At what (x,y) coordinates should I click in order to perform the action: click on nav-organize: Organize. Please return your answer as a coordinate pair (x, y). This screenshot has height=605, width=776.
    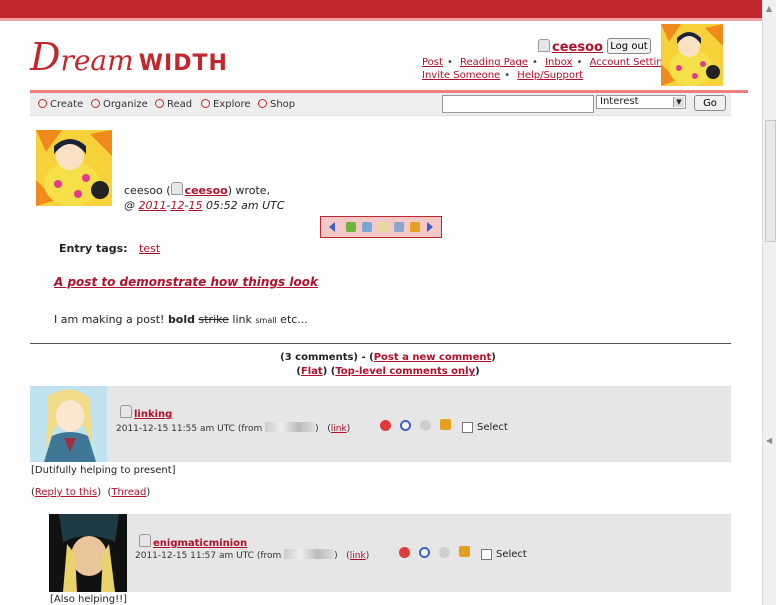
    Looking at the image, I should click on (119, 104).